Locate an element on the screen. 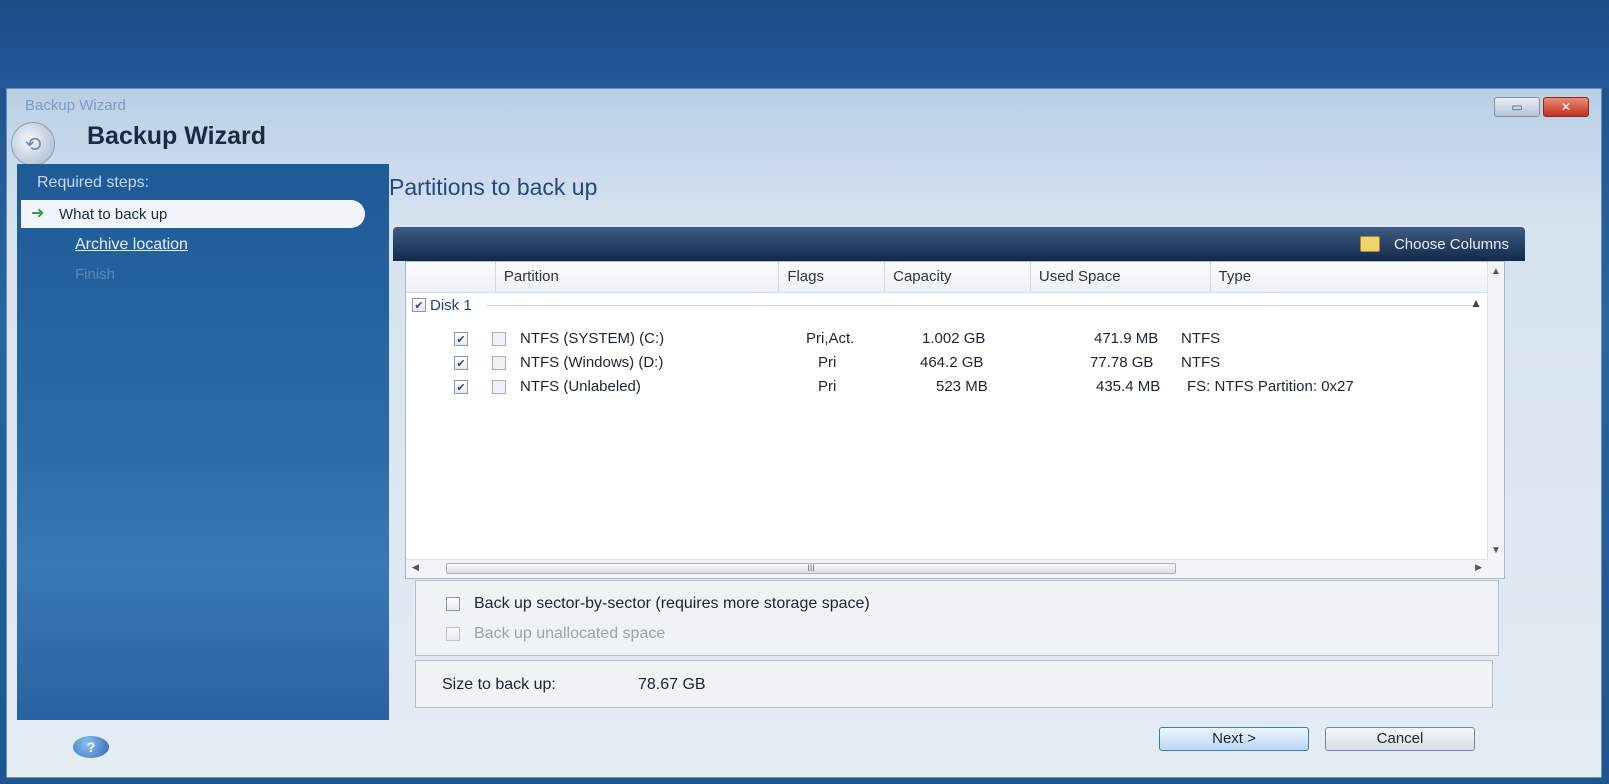  unallocated-option: Back up unallocated space is located at coordinates (555, 634).